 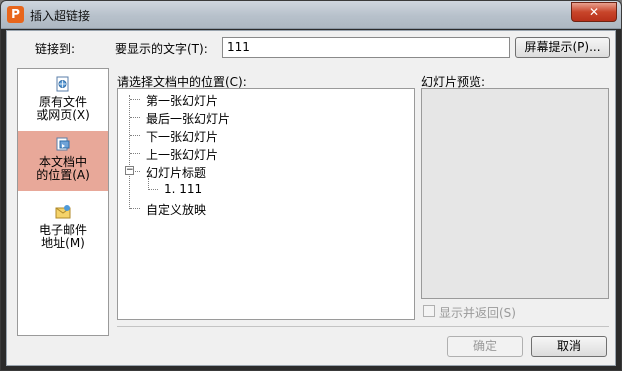 I want to click on show-and-return-label: 显示并返回(S), so click(x=477, y=313).